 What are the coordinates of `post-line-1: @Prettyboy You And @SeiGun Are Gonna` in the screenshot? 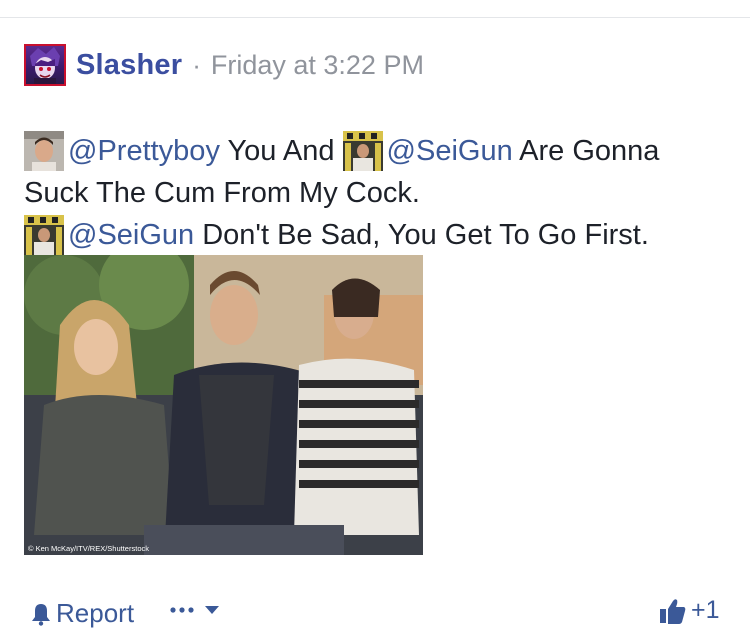 It's located at (374, 151).